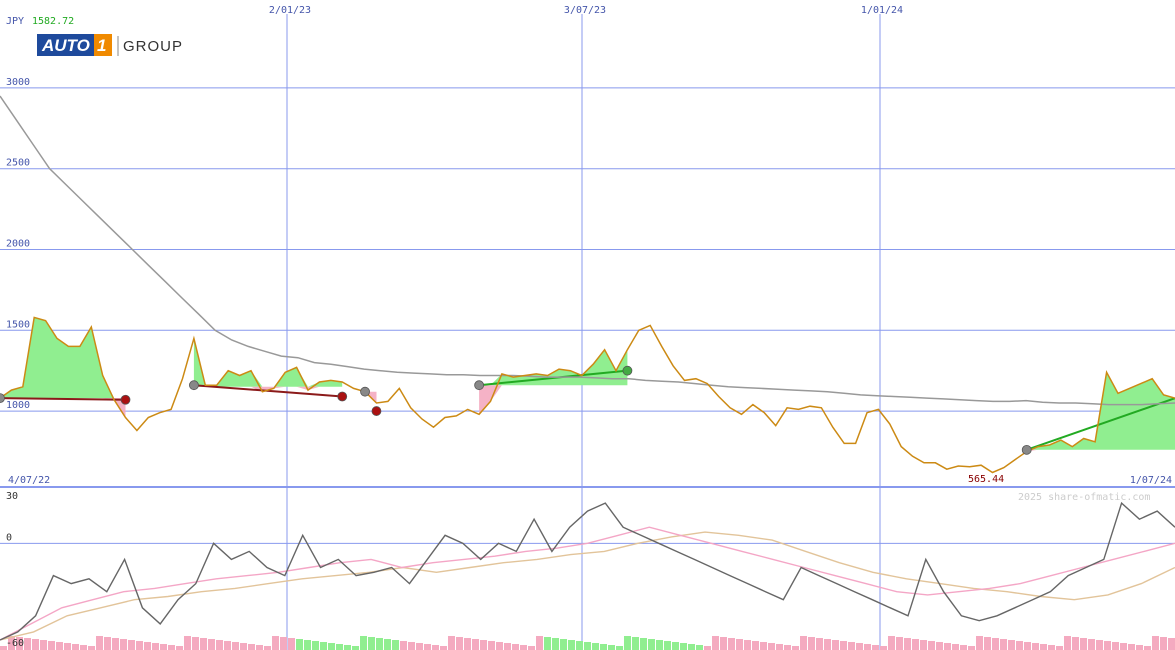  I want to click on brand-main: AUTO, so click(65, 45).